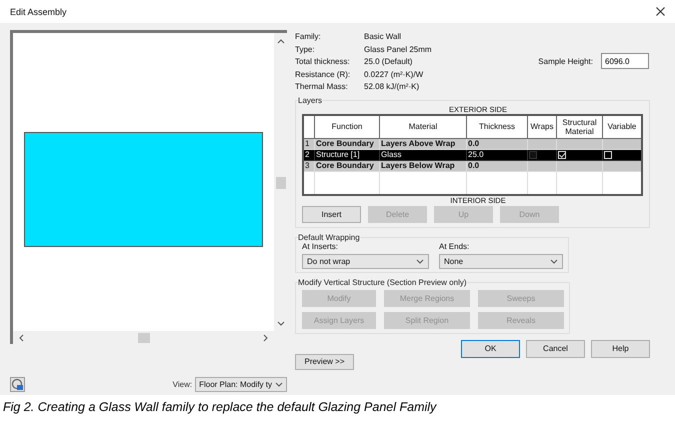  What do you see at coordinates (322, 87) in the screenshot?
I see `property-label: Thermal Mass:` at bounding box center [322, 87].